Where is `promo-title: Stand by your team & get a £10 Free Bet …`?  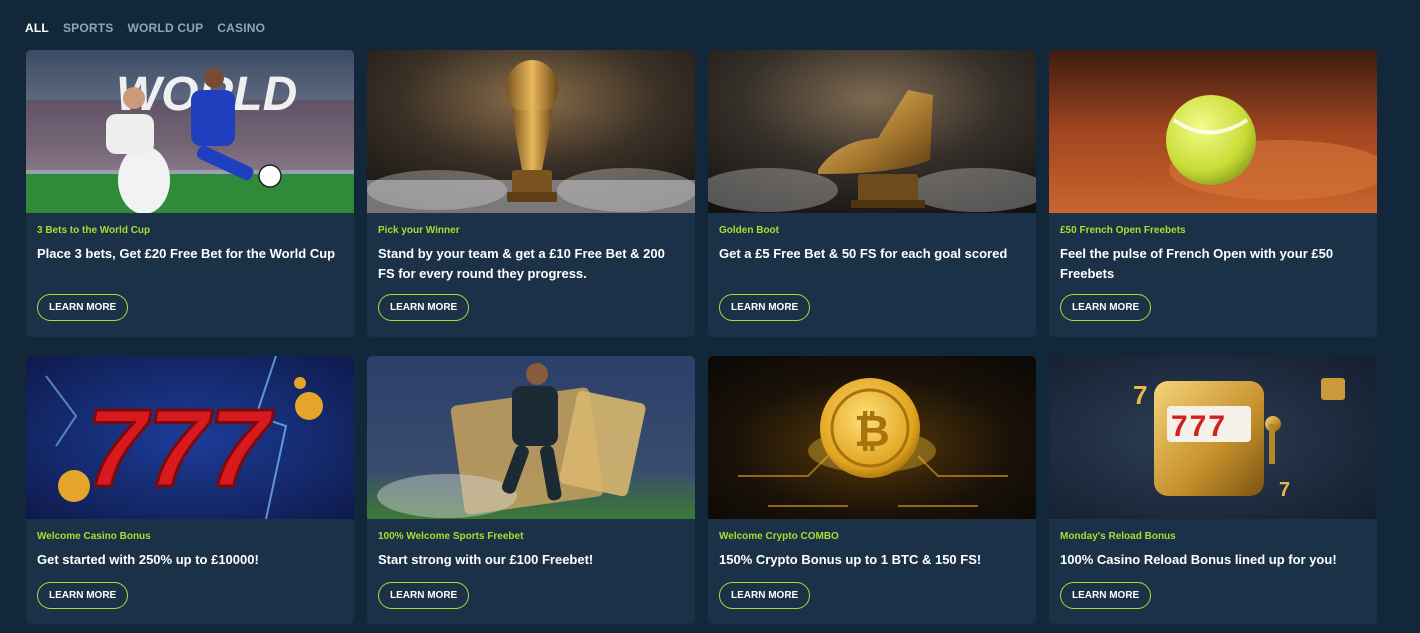 promo-title: Stand by your team & get a £10 Free Bet … is located at coordinates (521, 263).